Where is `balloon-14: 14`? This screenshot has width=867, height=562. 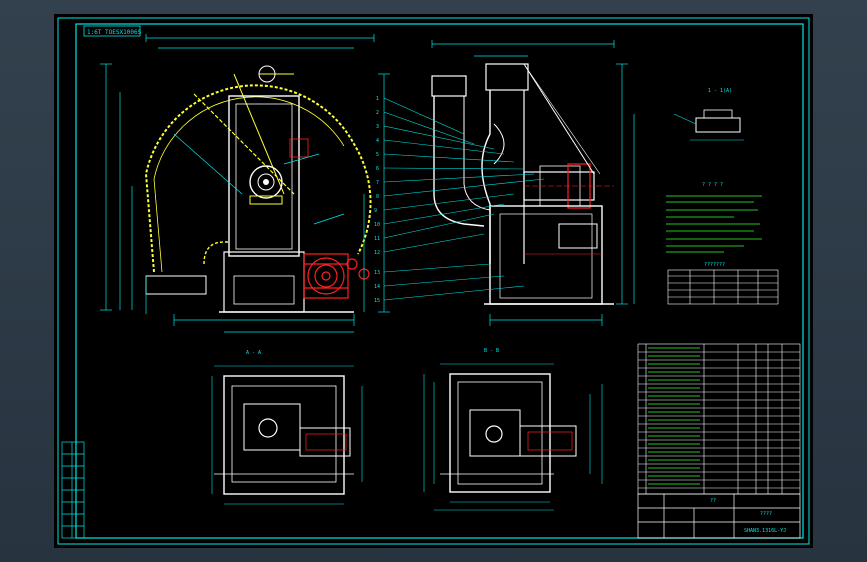
balloon-14: 14 is located at coordinates (377, 287).